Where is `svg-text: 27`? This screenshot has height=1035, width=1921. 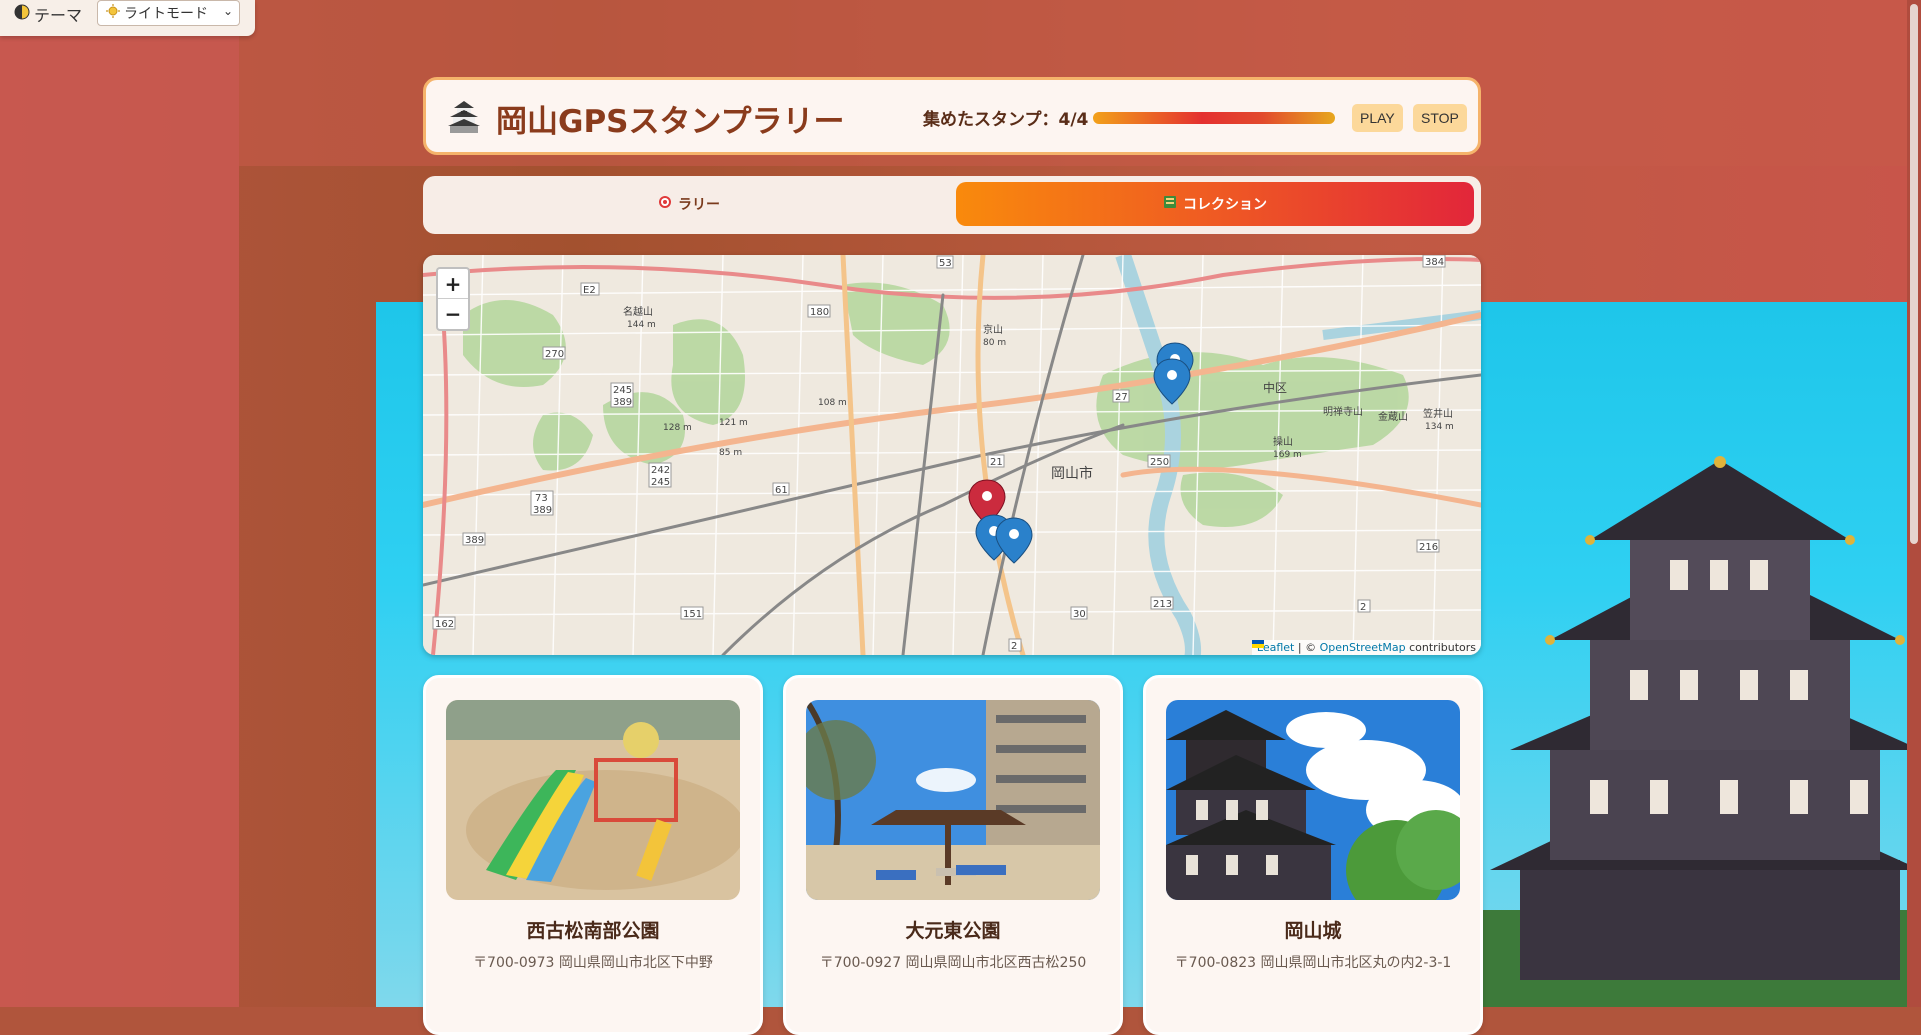
svg-text: 27 is located at coordinates (1121, 397).